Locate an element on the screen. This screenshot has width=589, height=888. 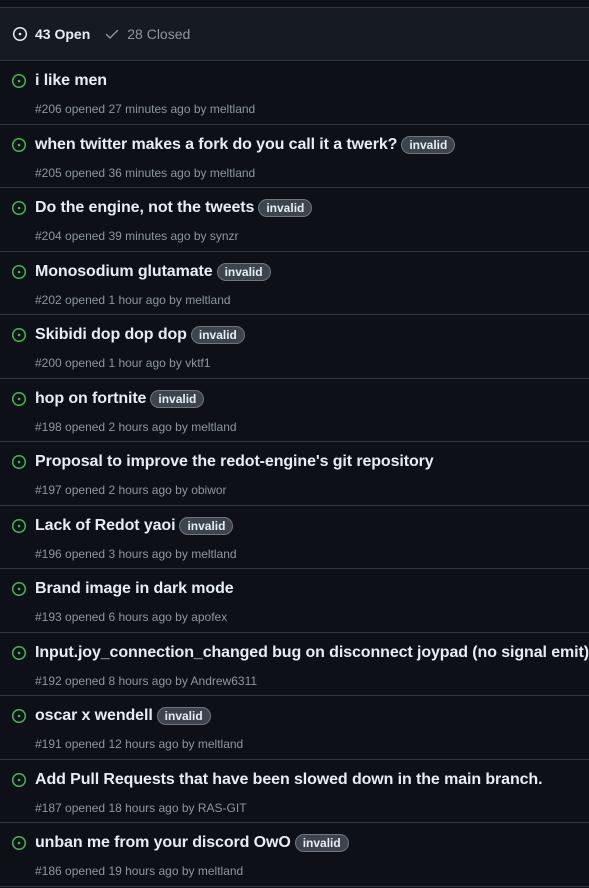
issue-title-link: Brand image in dark mode is located at coordinates (134, 589).